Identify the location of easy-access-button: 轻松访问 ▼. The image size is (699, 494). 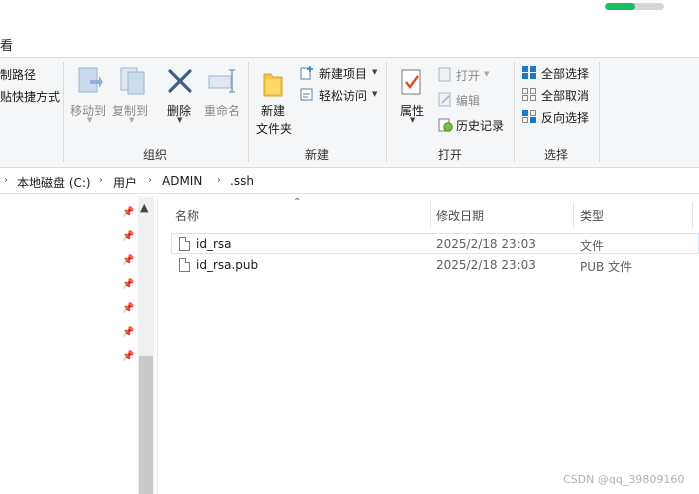
(341, 95).